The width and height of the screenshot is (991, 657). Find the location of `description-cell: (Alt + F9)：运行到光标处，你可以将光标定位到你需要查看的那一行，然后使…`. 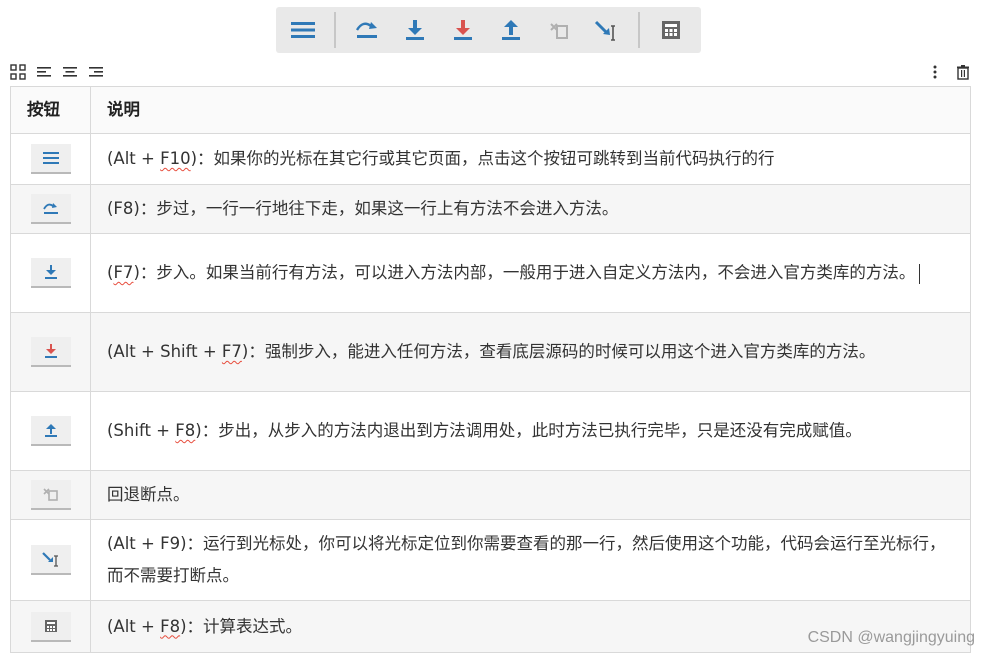

description-cell: (Alt + F9)：运行到光标处，你可以将光标定位到你需要查看的那一行，然后使… is located at coordinates (530, 560).